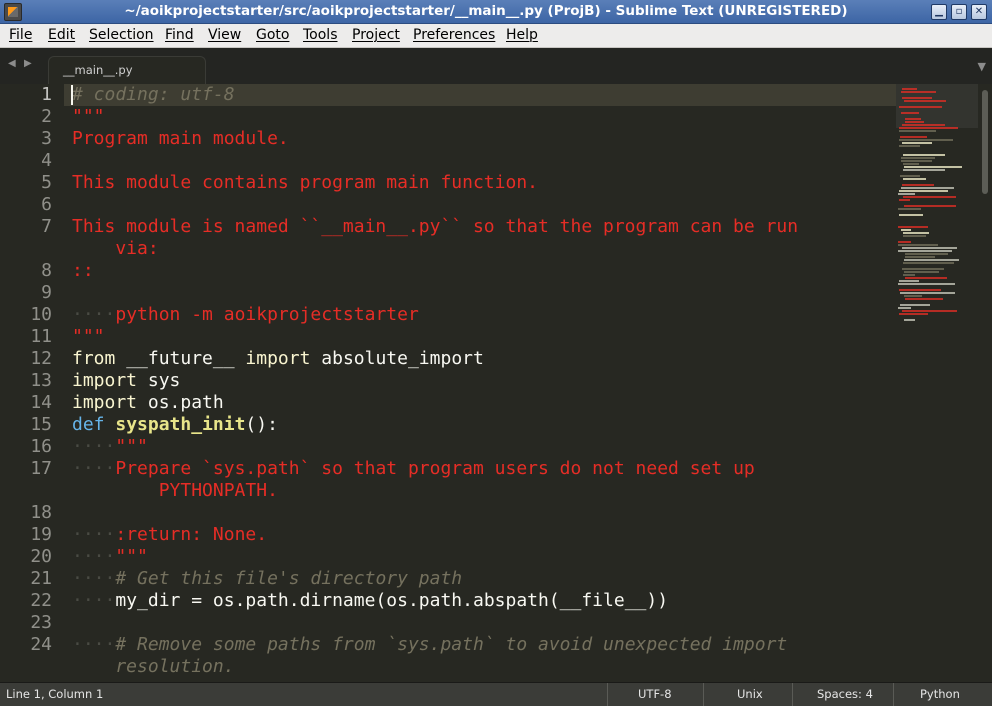  I want to click on vertical-scrollbar, so click(985, 383).